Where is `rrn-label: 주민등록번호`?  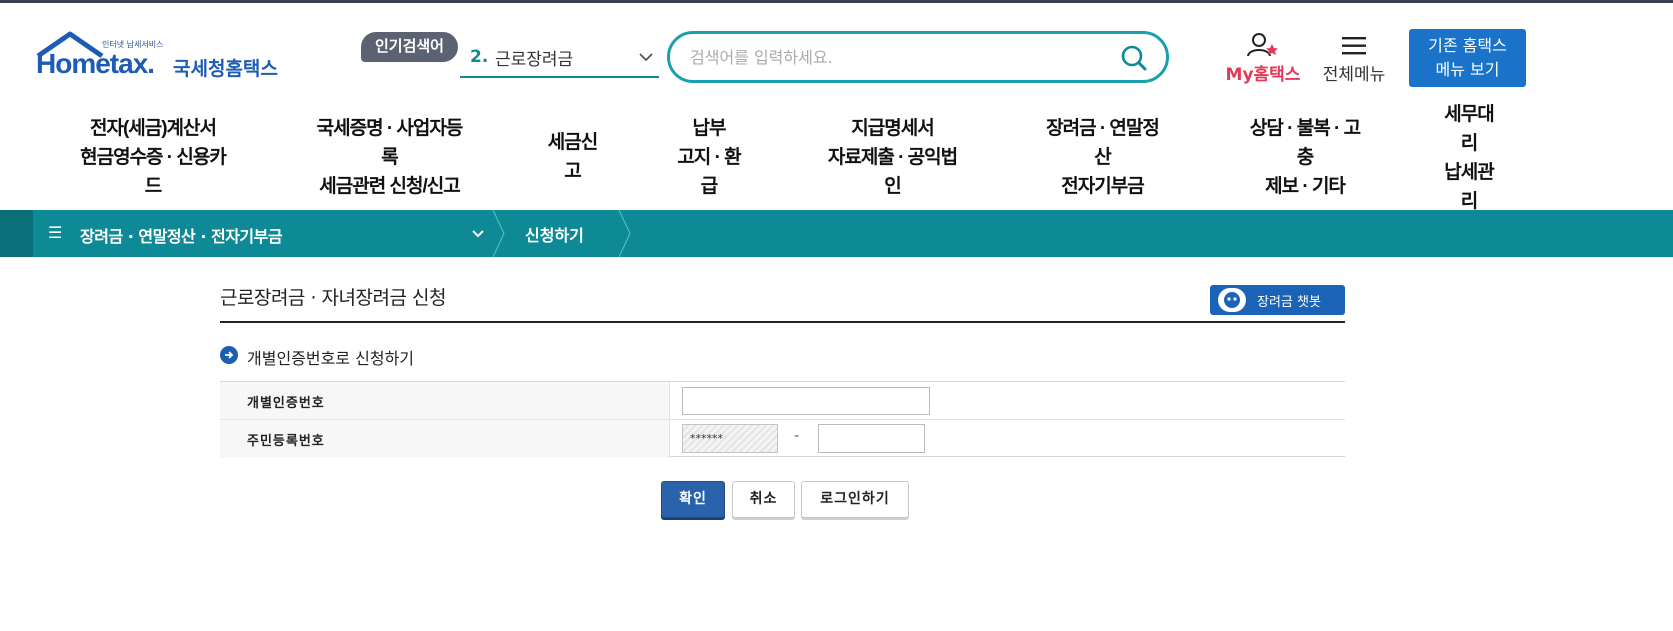 rrn-label: 주민등록번호 is located at coordinates (286, 441).